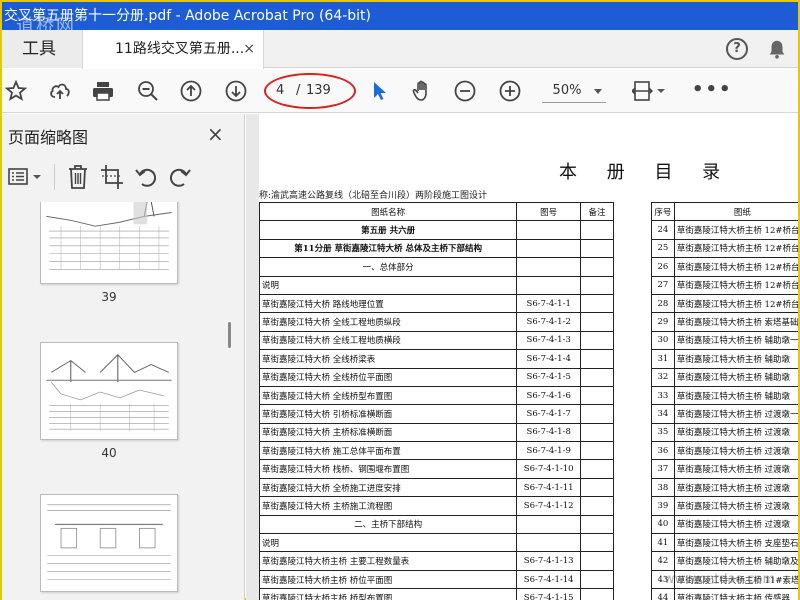 This screenshot has height=600, width=800. What do you see at coordinates (388, 594) in the screenshot?
I see `drawing-name-cell: 草街嘉陵江特大桥主桥 桥型布置图` at bounding box center [388, 594].